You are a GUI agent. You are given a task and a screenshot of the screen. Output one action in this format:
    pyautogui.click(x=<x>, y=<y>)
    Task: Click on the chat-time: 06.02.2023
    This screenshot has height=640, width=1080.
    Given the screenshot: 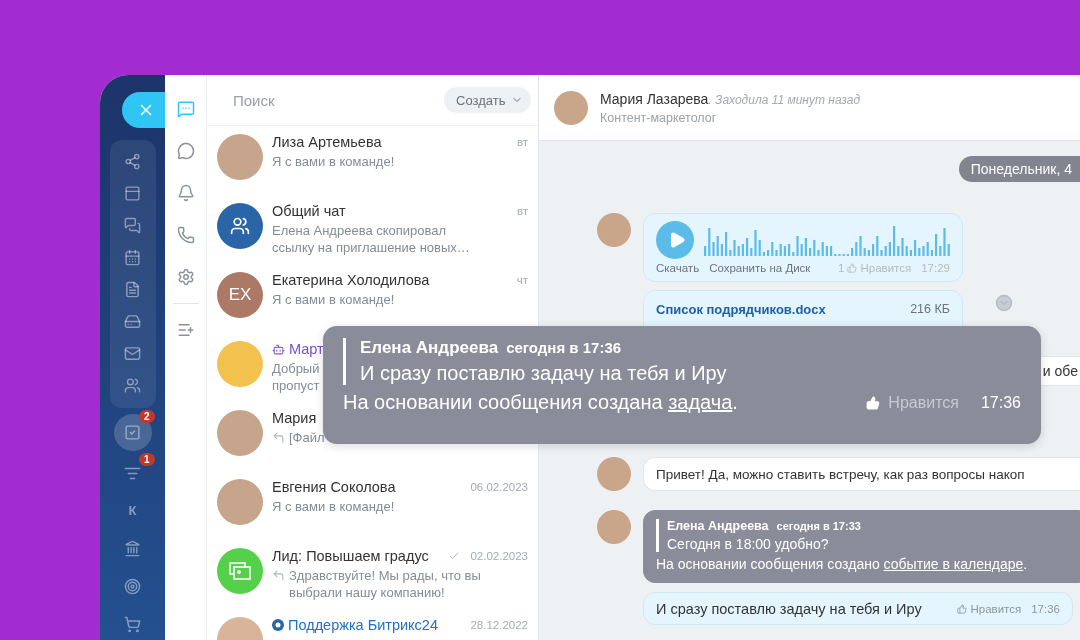 What is the action you would take?
    pyautogui.click(x=499, y=487)
    